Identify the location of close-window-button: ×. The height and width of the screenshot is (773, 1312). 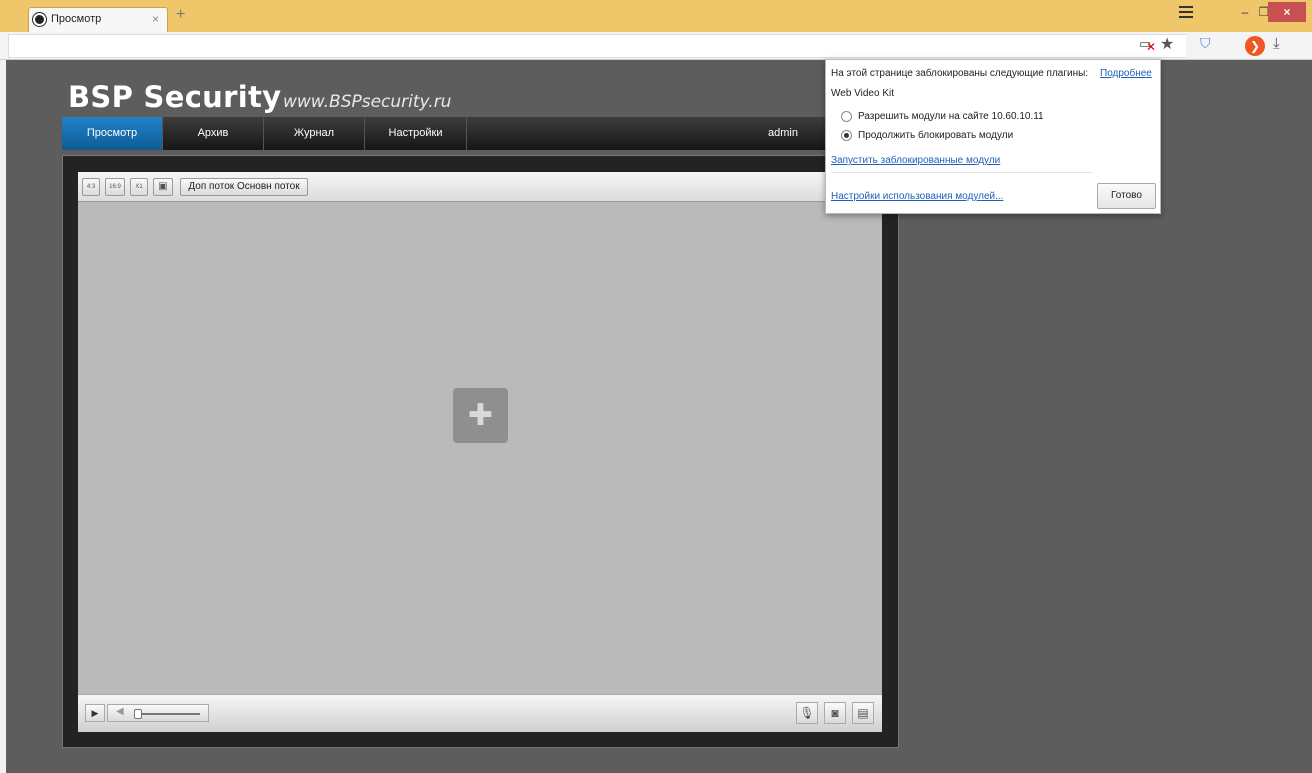
(1287, 12).